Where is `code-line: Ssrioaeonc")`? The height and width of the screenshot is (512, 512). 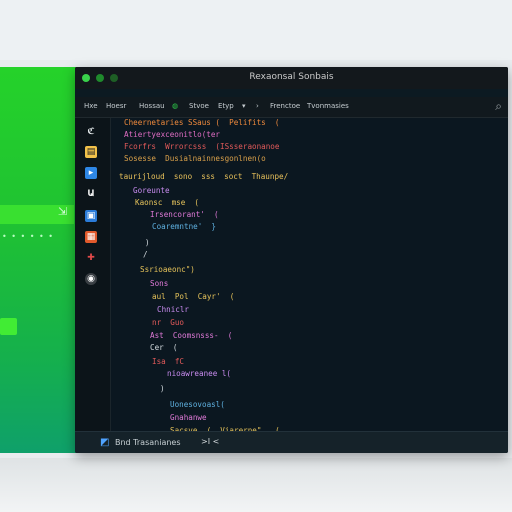
code-line: Ssrioaeonc") is located at coordinates (167, 269).